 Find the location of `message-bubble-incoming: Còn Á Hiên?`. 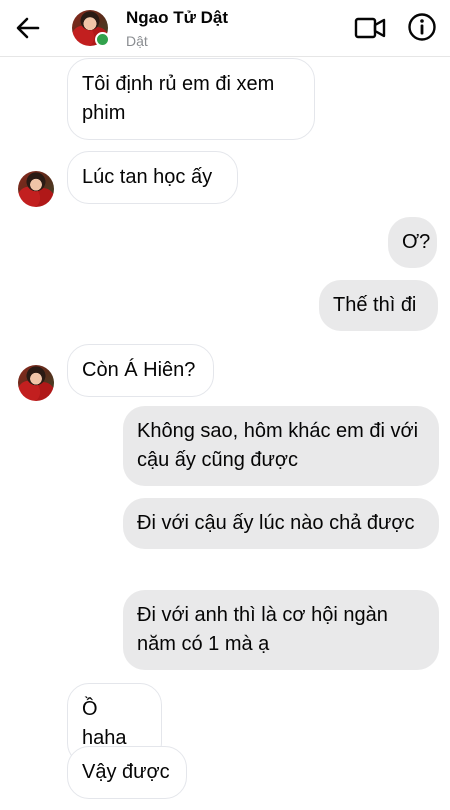

message-bubble-incoming: Còn Á Hiên? is located at coordinates (140, 370).